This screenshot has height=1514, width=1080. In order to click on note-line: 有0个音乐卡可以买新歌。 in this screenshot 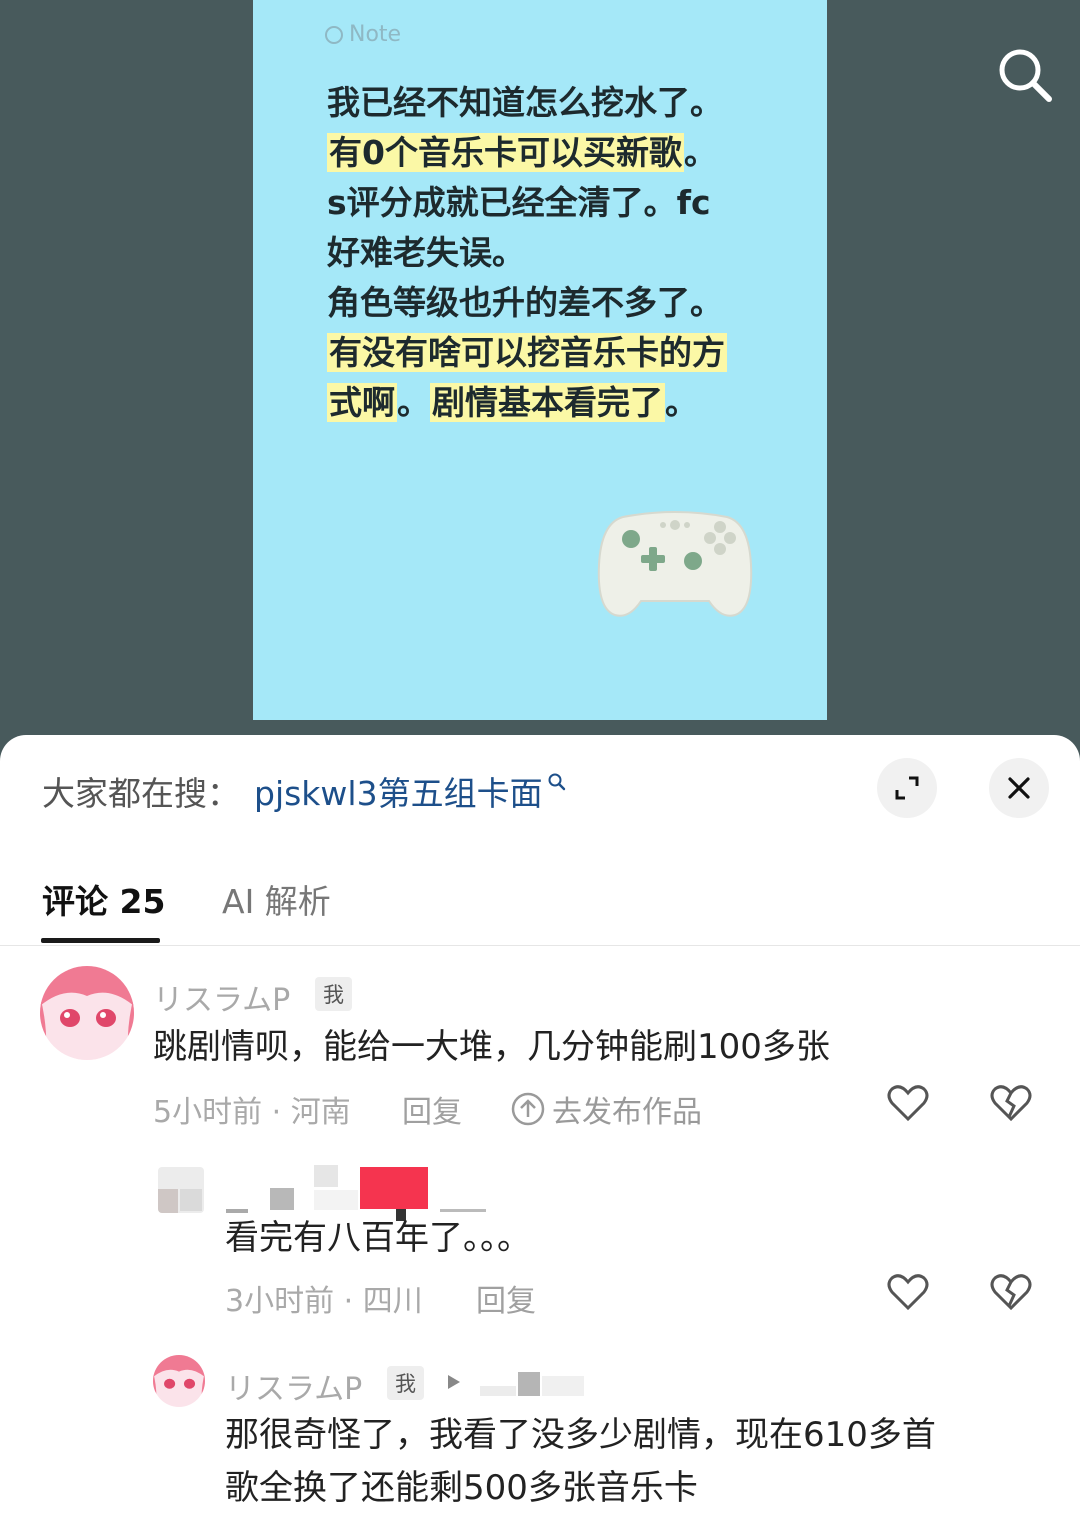, I will do `click(562, 153)`.